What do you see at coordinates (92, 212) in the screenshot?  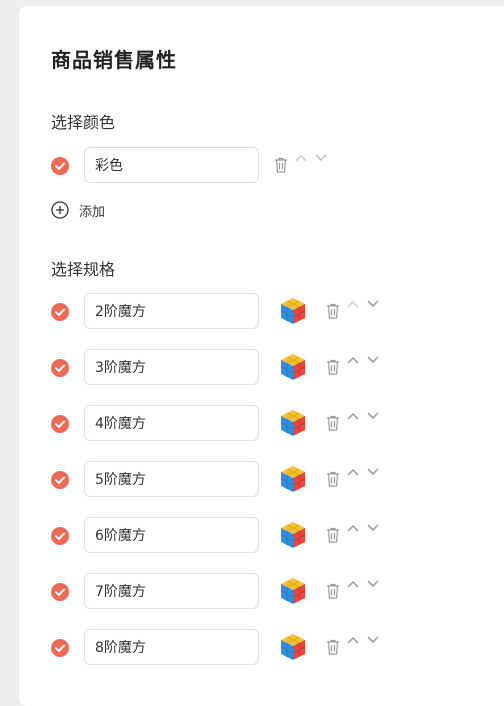 I see `add-label: 添加` at bounding box center [92, 212].